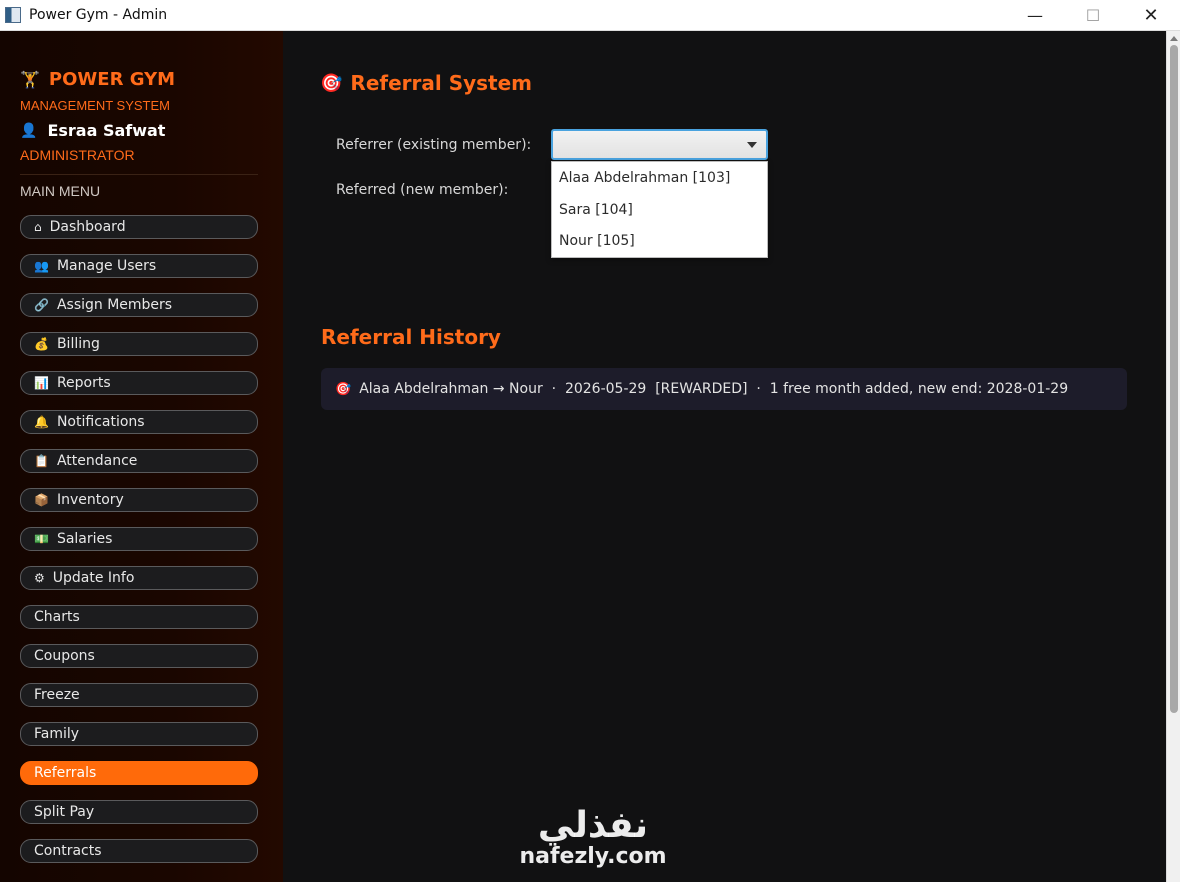 The image size is (1180, 882). I want to click on sidebar-item-label: Charts, so click(57, 617).